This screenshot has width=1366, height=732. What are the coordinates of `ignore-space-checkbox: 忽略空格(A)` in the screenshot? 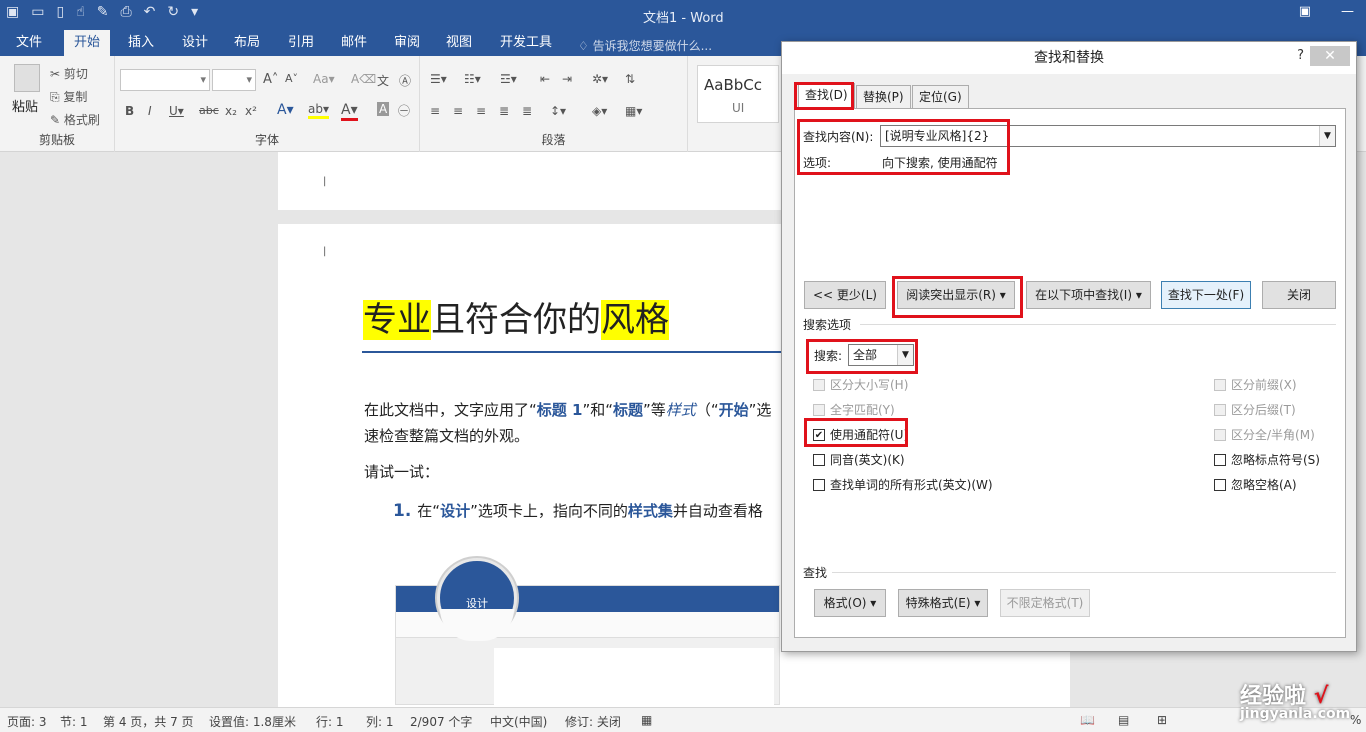 It's located at (1255, 484).